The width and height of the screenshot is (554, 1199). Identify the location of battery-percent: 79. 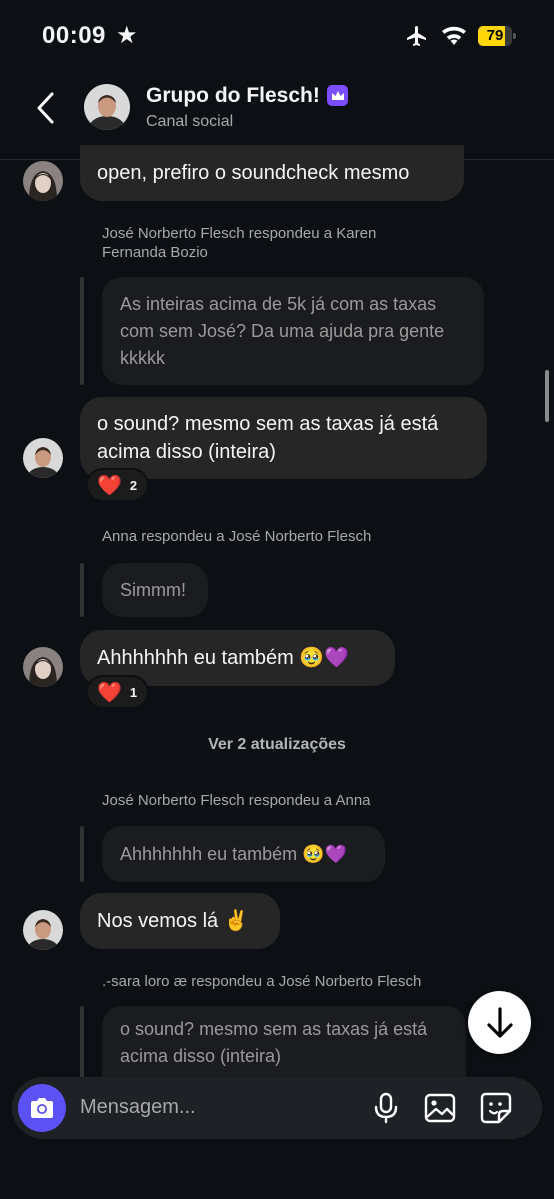
(495, 35).